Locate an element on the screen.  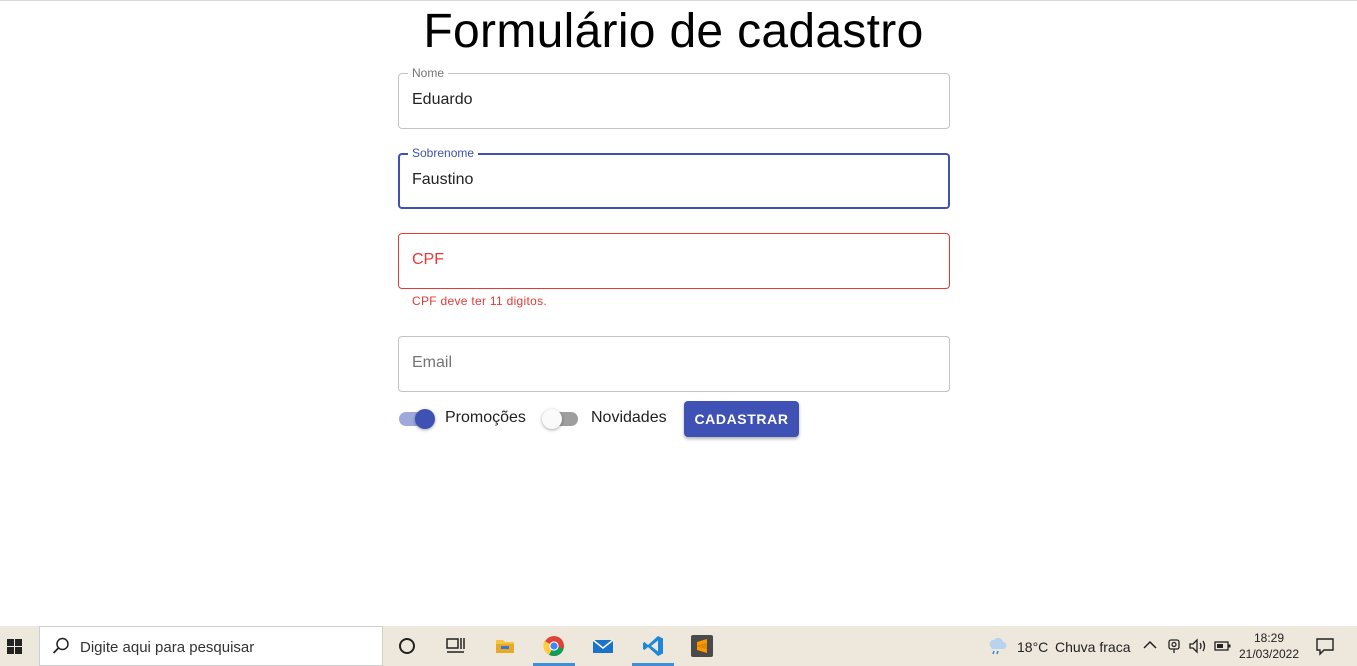
novidades-switch-thumb is located at coordinates (552, 419).